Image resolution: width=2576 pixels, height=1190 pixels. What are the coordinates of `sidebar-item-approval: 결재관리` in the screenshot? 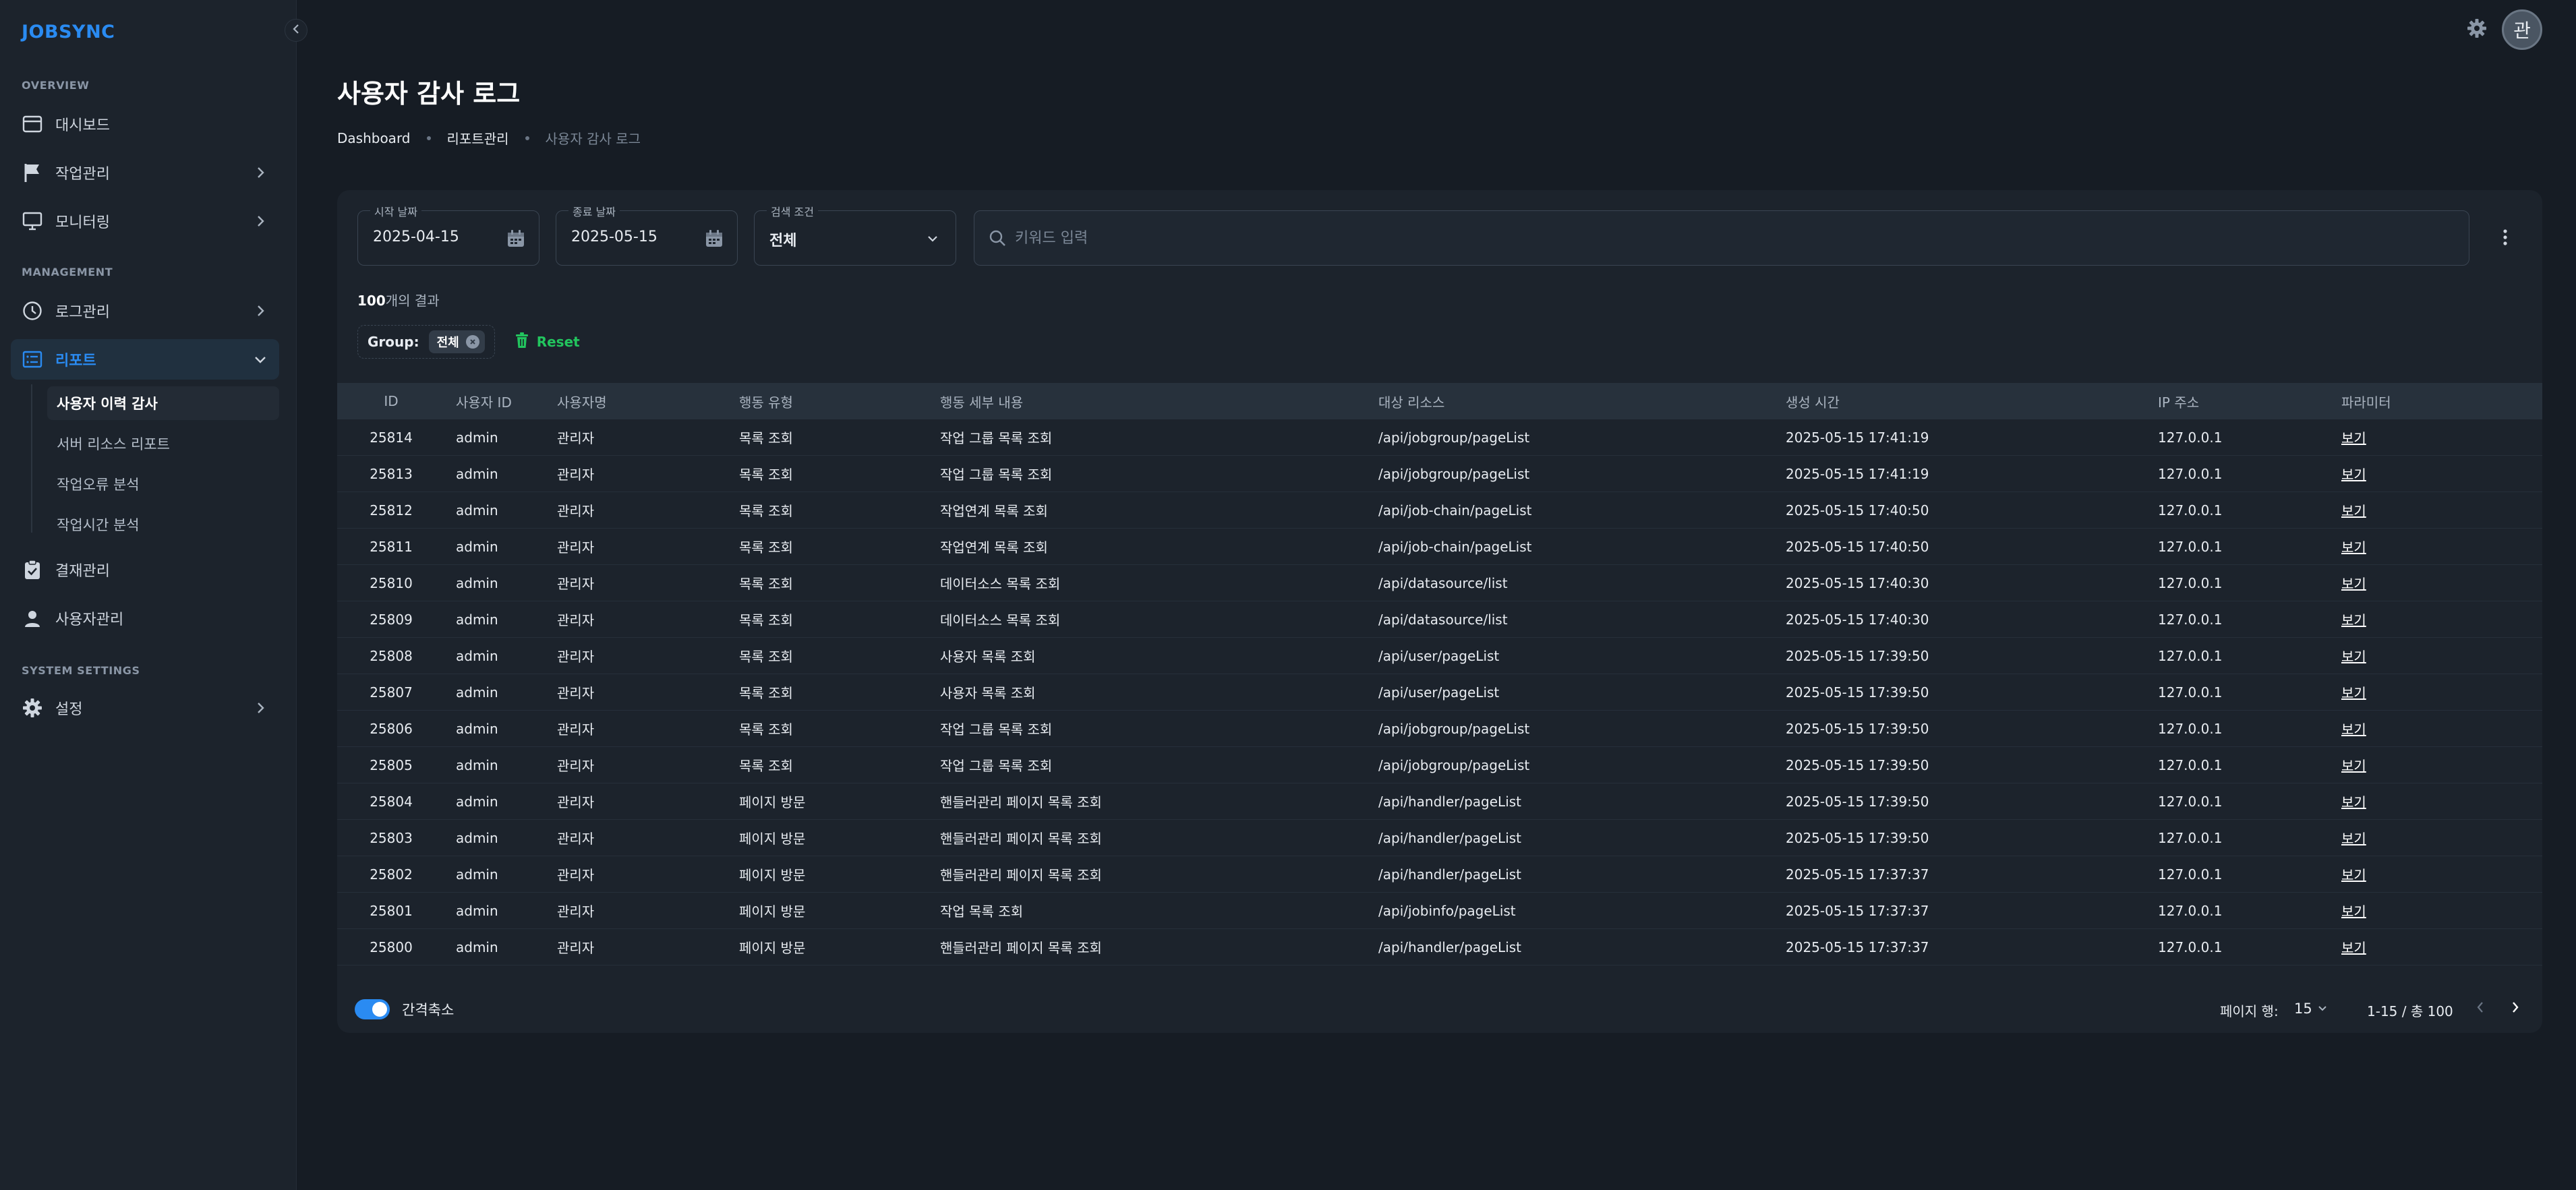 It's located at (145, 569).